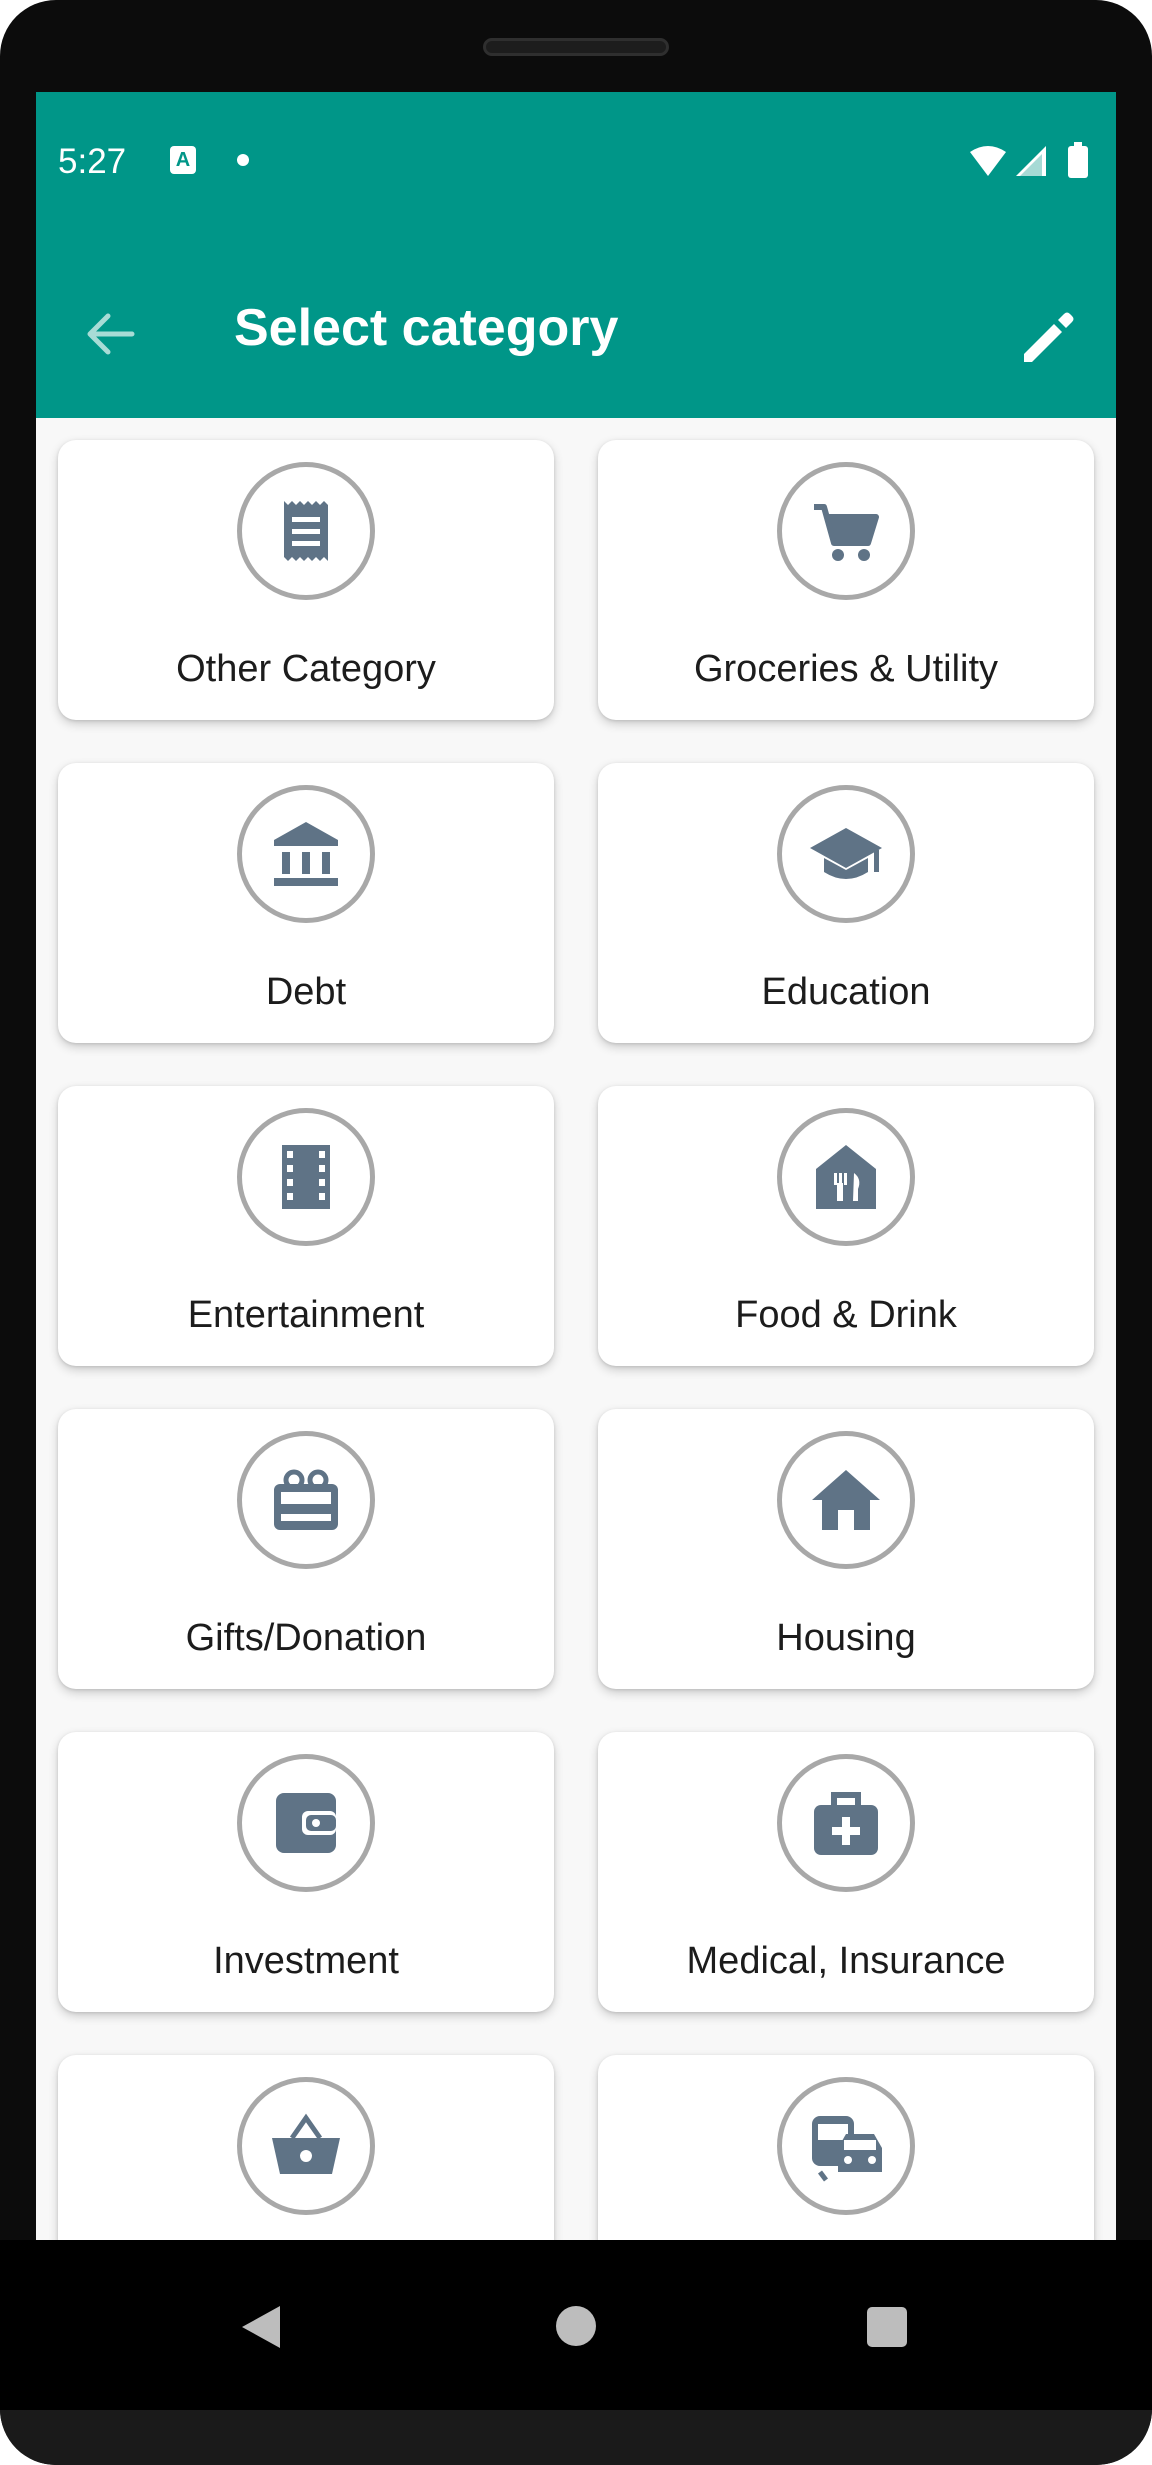 The width and height of the screenshot is (1152, 2465). Describe the element at coordinates (846, 1500) in the screenshot. I see `home-icon` at that location.